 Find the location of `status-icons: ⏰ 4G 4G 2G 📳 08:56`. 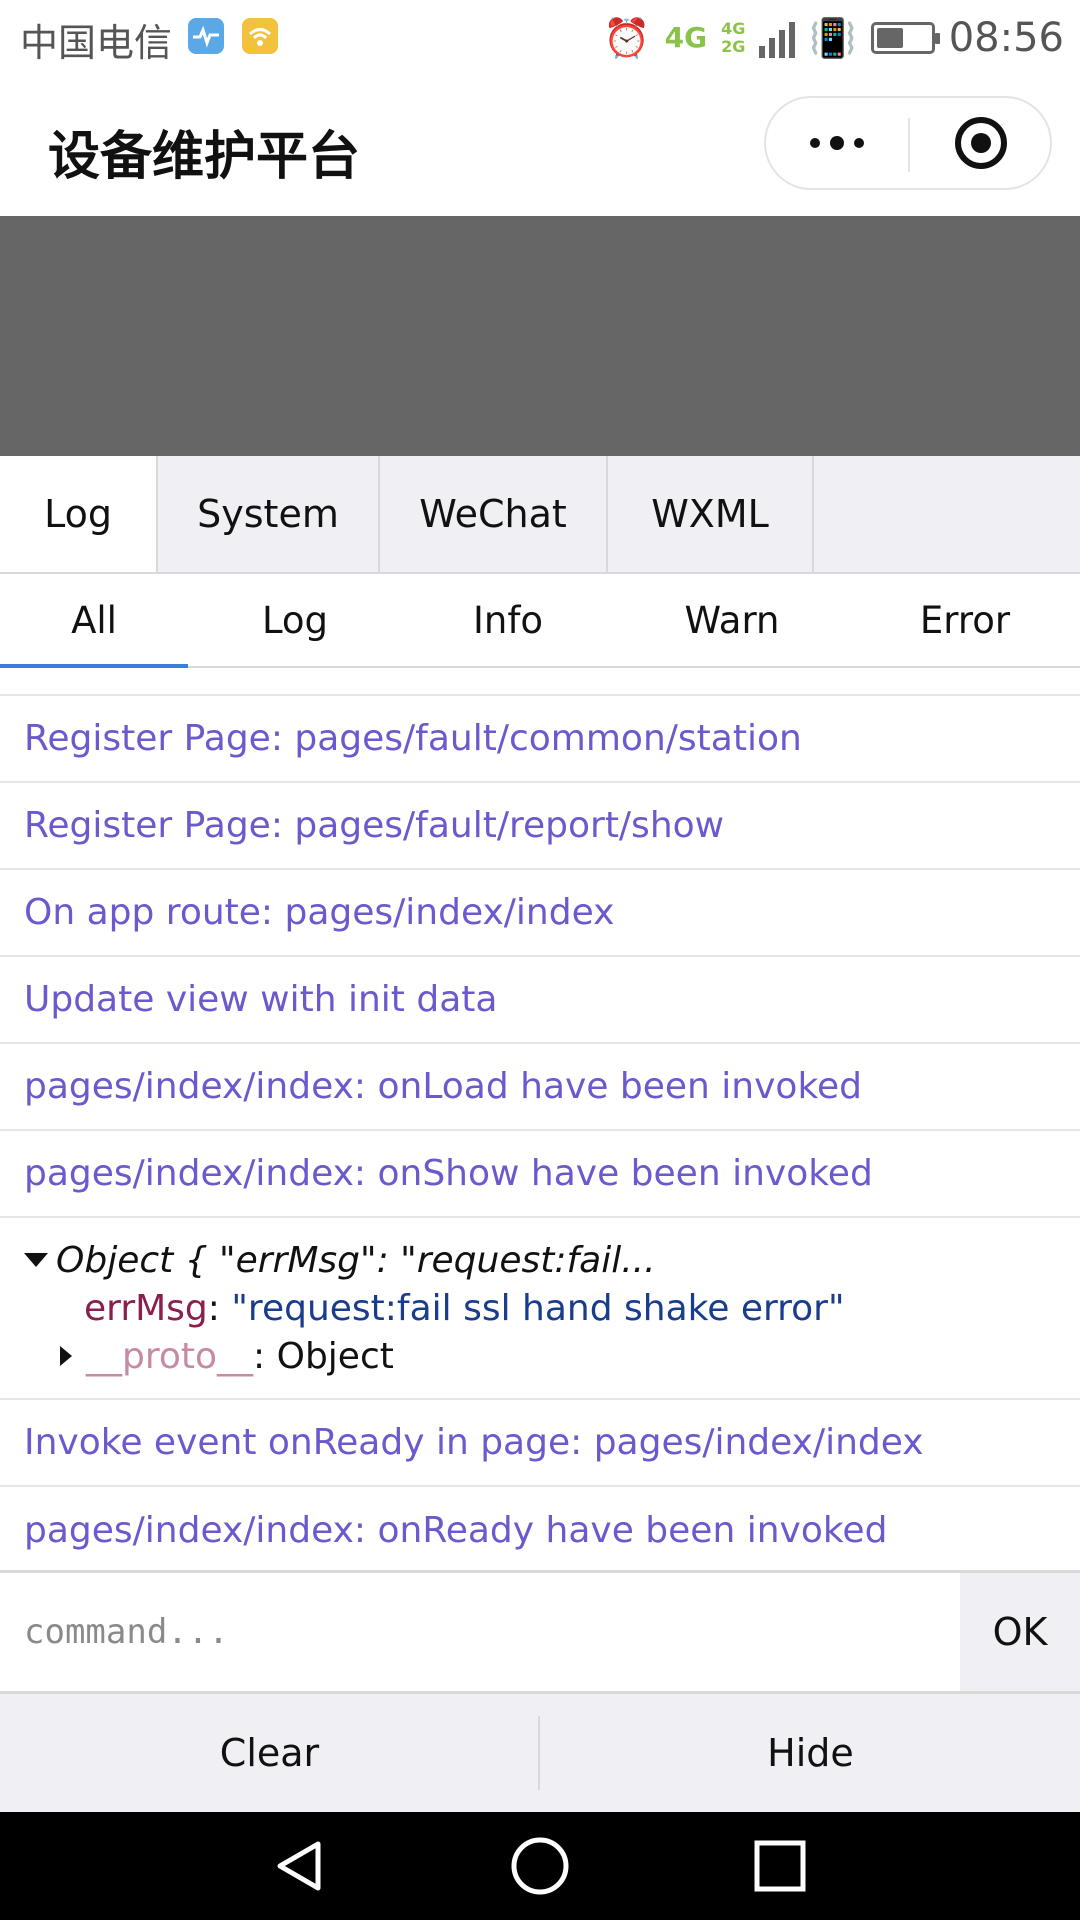

status-icons: ⏰ 4G 4G 2G 📳 08:56 is located at coordinates (833, 38).